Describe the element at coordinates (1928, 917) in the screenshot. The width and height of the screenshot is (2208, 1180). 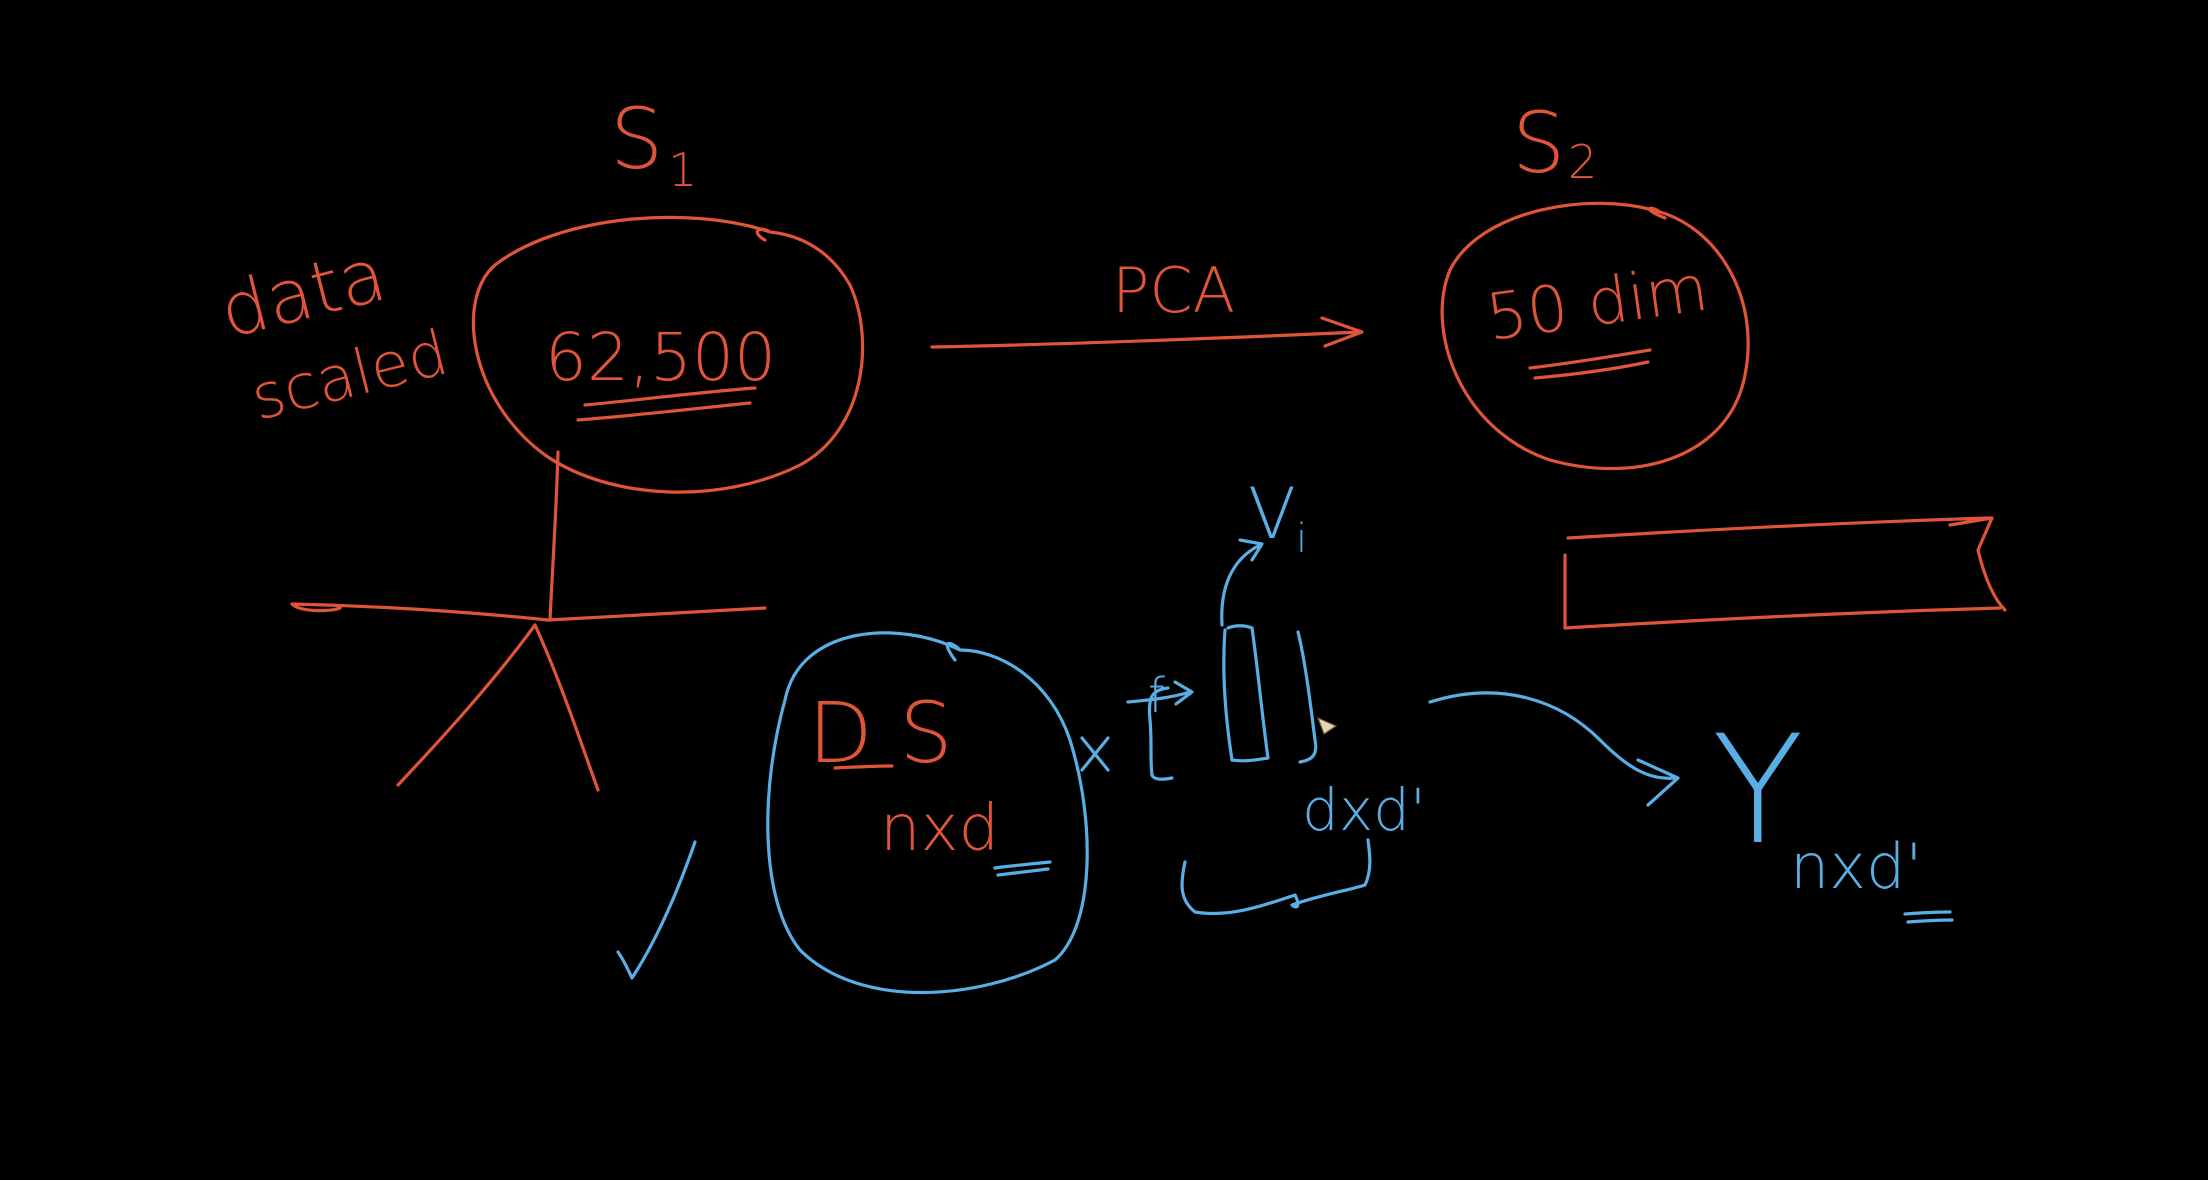
I see `y-underline` at that location.